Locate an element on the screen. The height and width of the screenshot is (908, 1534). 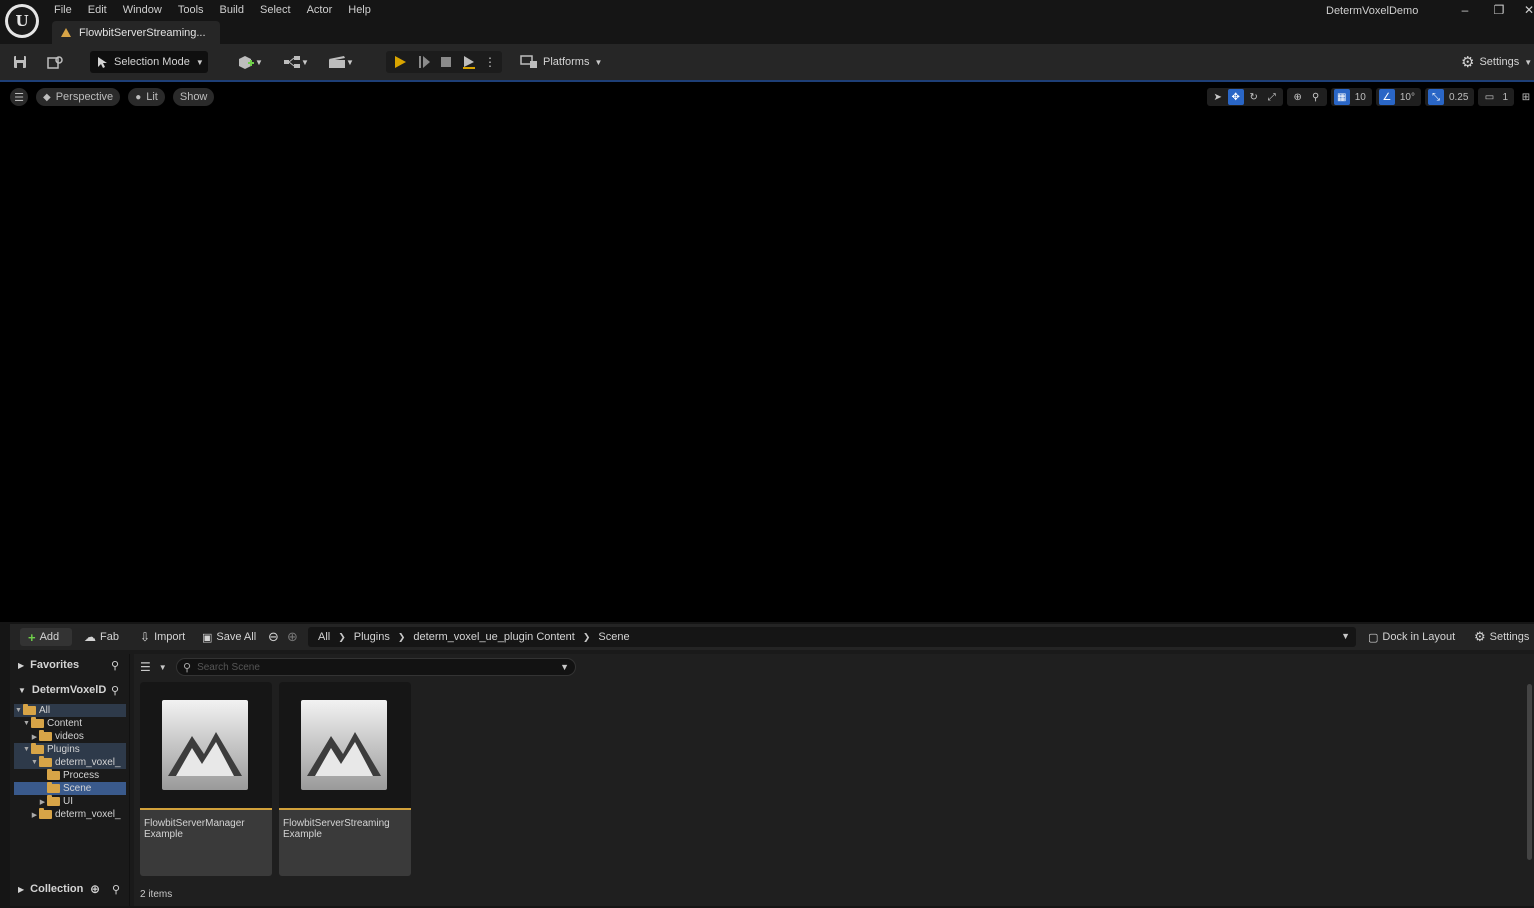
clapperboard-icon is located at coordinates (337, 62).